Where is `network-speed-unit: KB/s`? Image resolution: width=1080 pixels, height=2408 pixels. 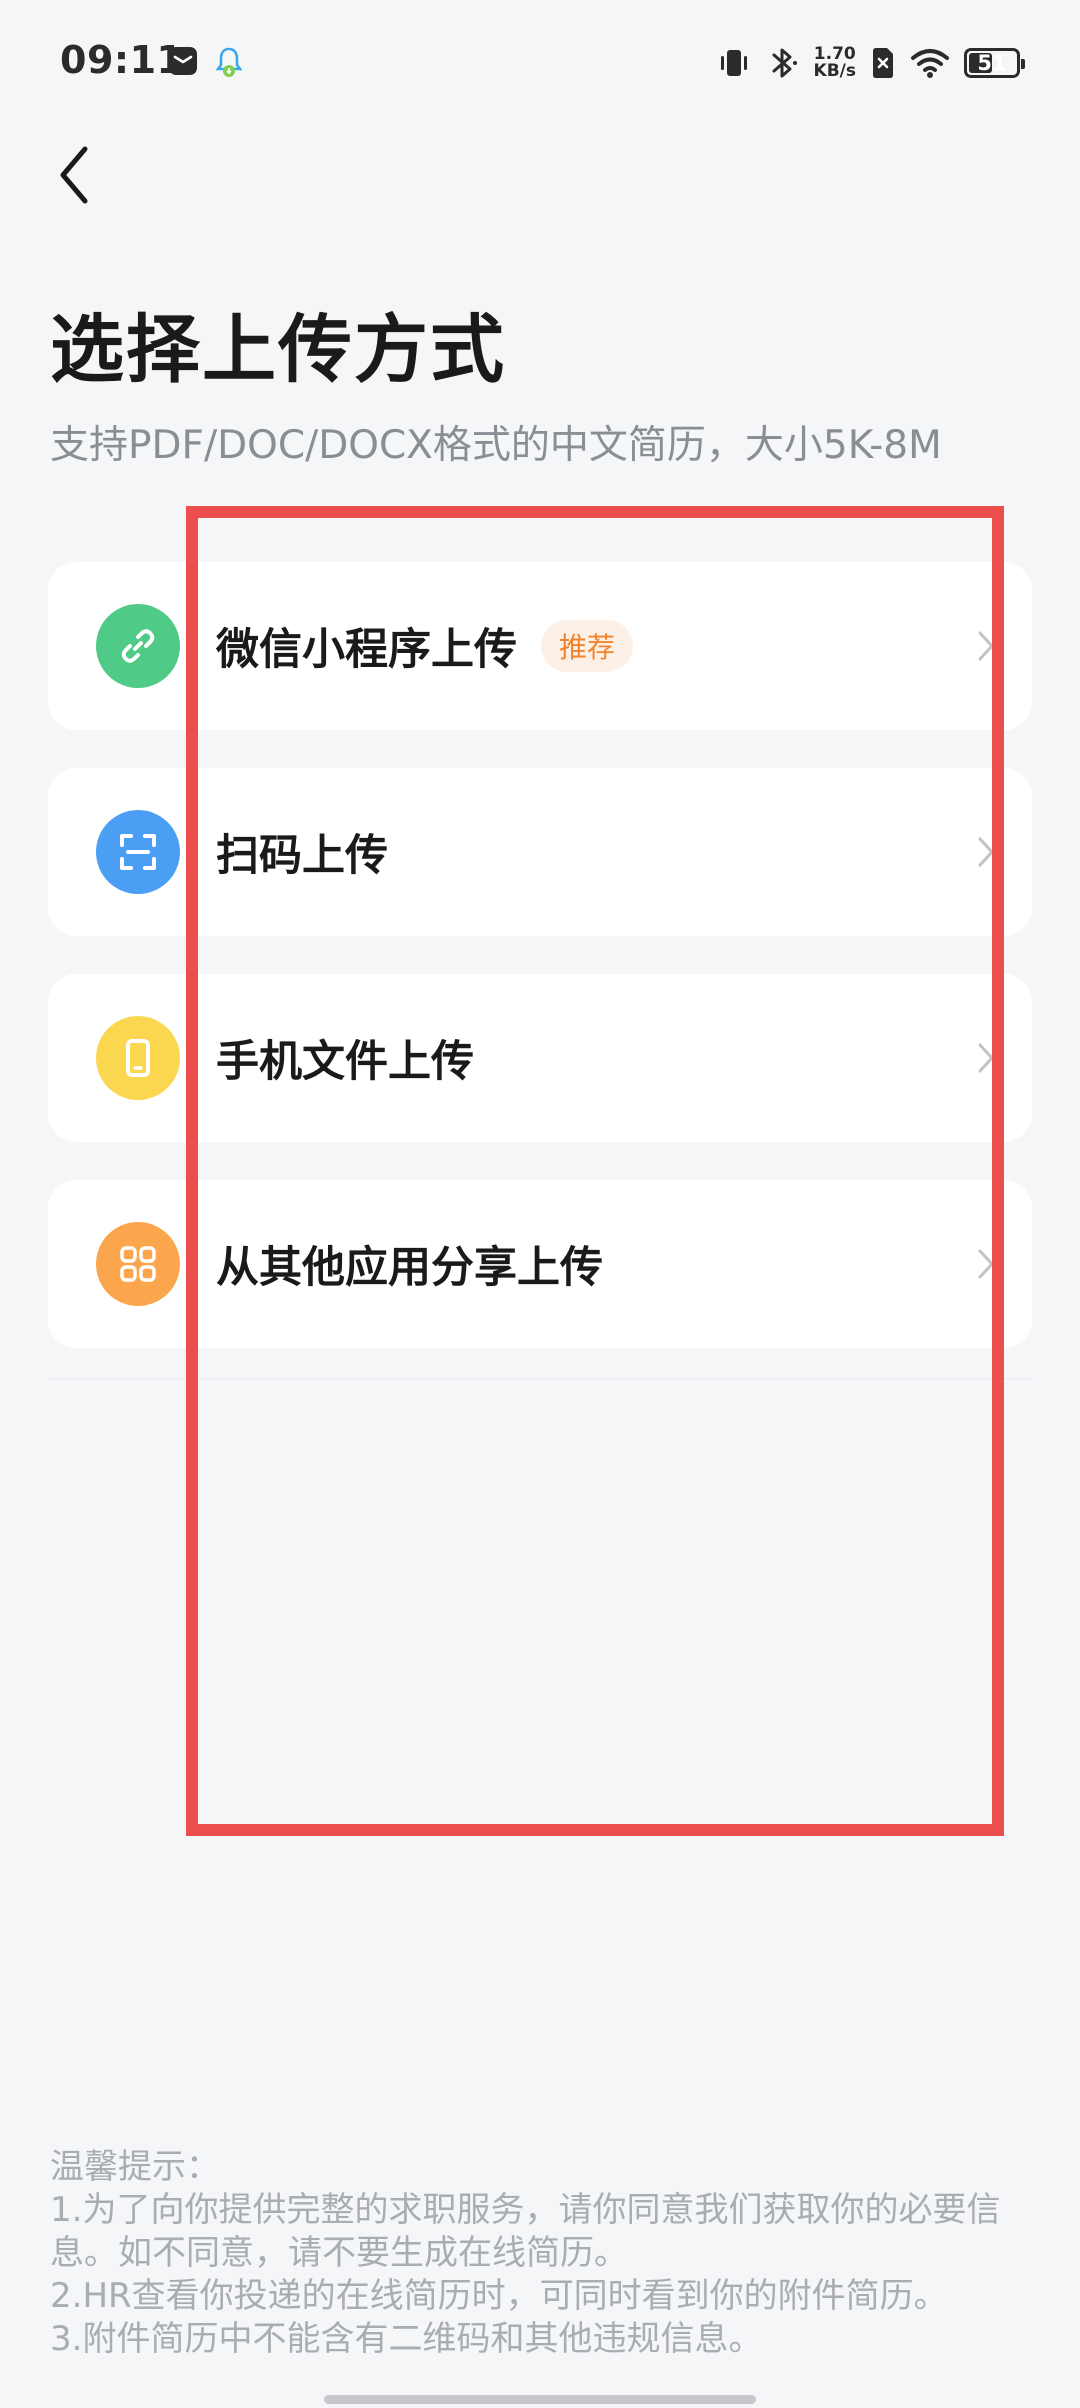
network-speed-unit: KB/s is located at coordinates (834, 71).